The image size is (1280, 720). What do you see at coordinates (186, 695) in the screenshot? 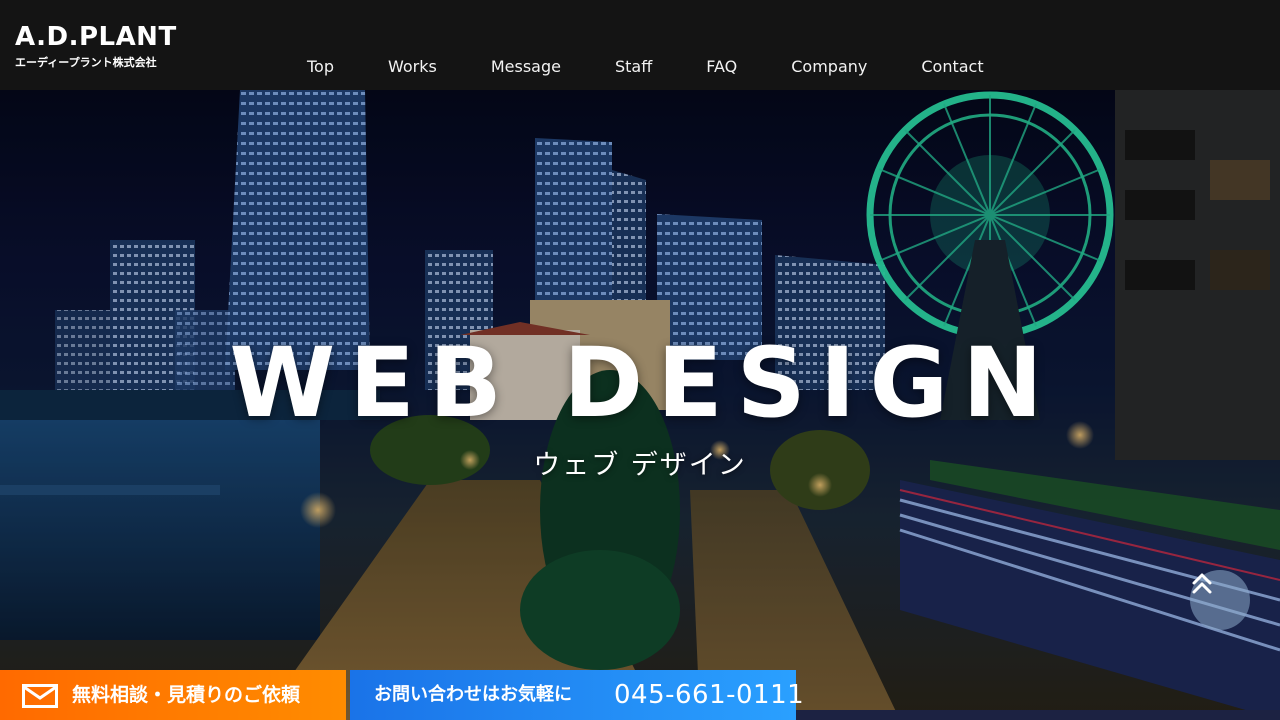
I see `free-consultation-label: 無料相談・見積りのご依頼` at bounding box center [186, 695].